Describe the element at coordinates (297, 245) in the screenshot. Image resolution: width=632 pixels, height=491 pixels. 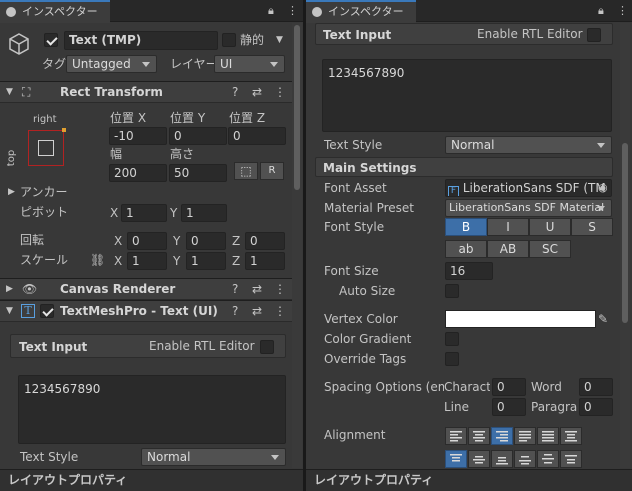
I see `left-scrollbar` at that location.